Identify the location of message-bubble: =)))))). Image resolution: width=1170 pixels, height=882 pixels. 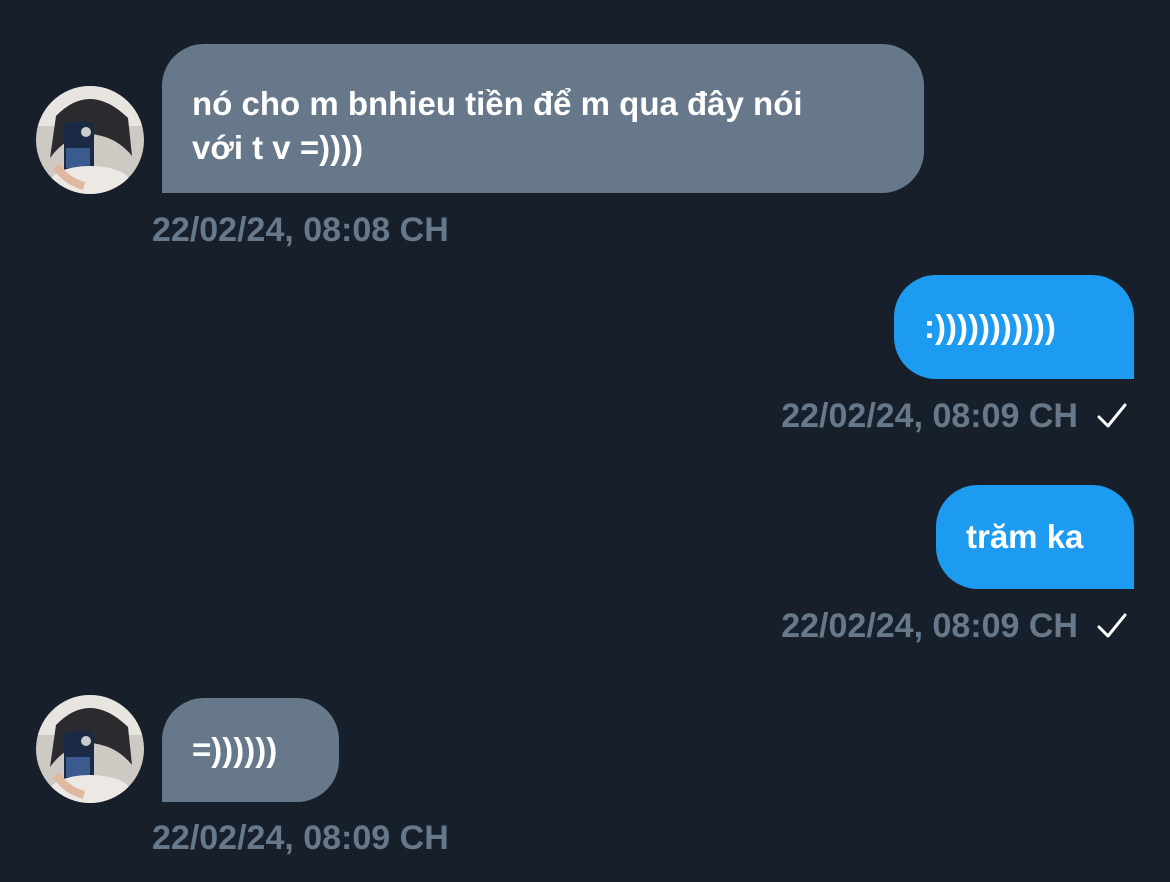
(250, 750).